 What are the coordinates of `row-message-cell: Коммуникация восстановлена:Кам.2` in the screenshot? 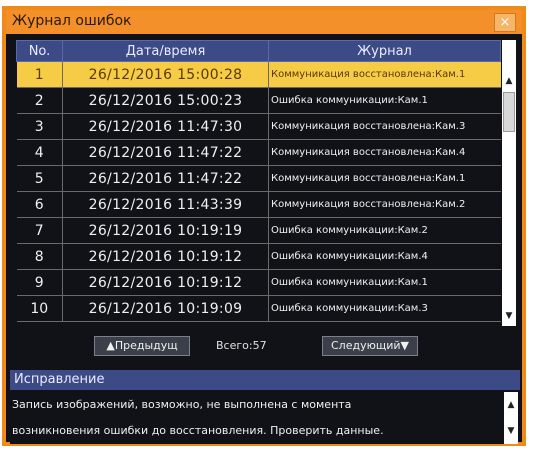 It's located at (384, 204).